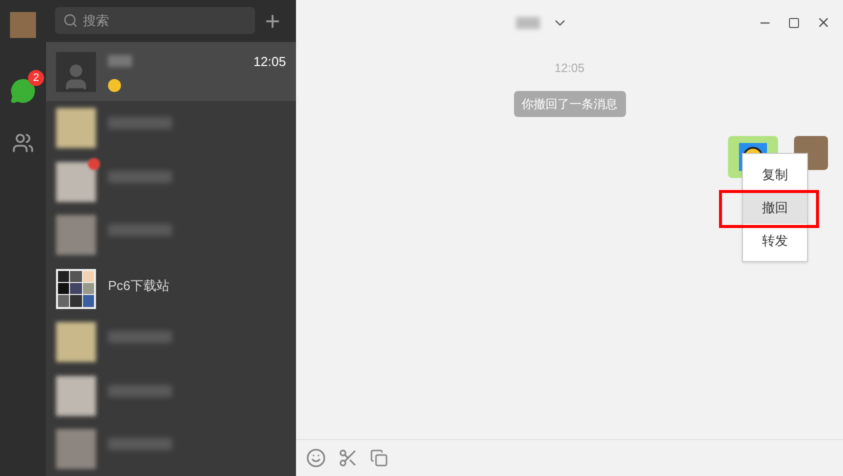 This screenshot has width=843, height=476. Describe the element at coordinates (570, 104) in the screenshot. I see `system-notice: 你撤回了一条消息` at that location.